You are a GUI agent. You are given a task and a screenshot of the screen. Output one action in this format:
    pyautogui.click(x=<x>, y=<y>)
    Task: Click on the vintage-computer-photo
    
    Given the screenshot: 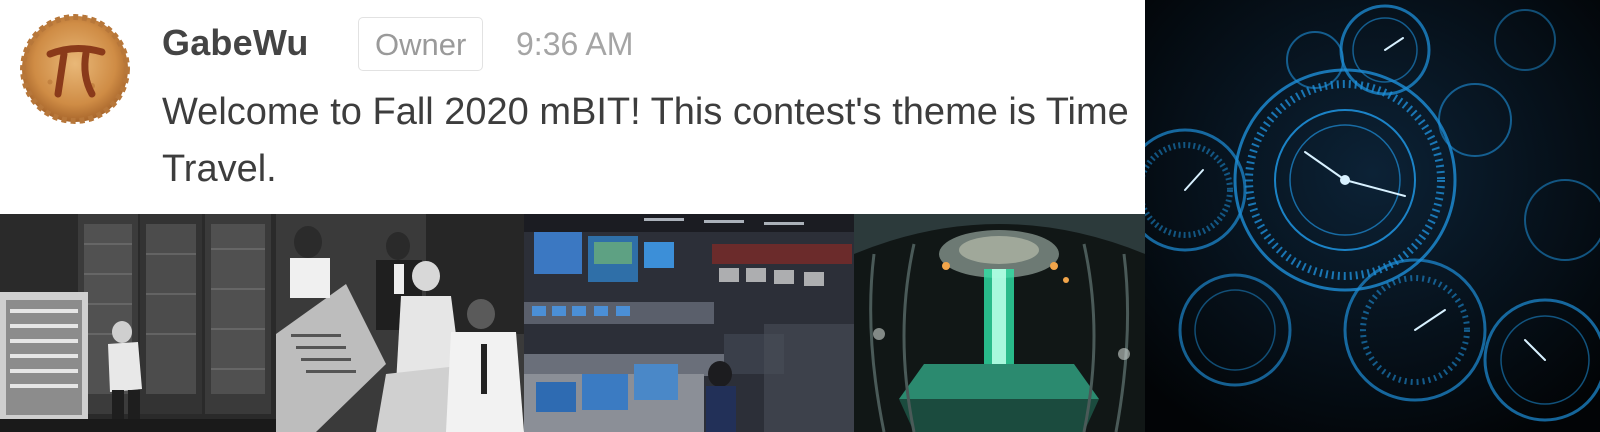 What is the action you would take?
    pyautogui.click(x=138, y=323)
    